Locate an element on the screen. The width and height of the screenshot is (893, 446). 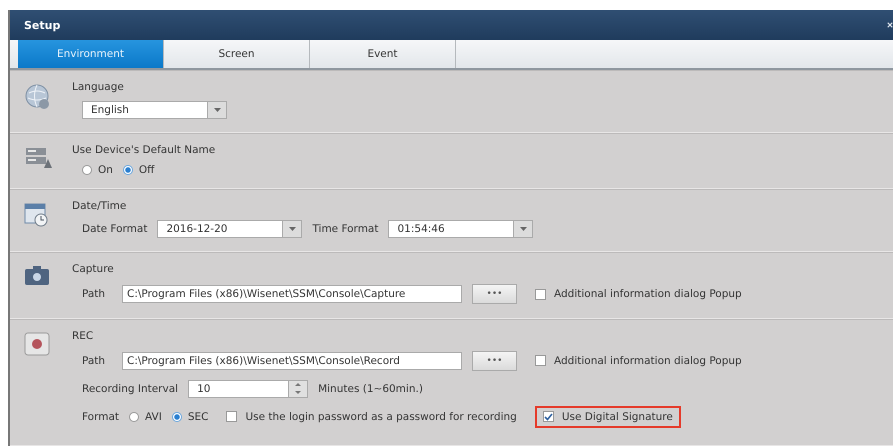
field-label: Minutes (1~60min.) is located at coordinates (370, 388).